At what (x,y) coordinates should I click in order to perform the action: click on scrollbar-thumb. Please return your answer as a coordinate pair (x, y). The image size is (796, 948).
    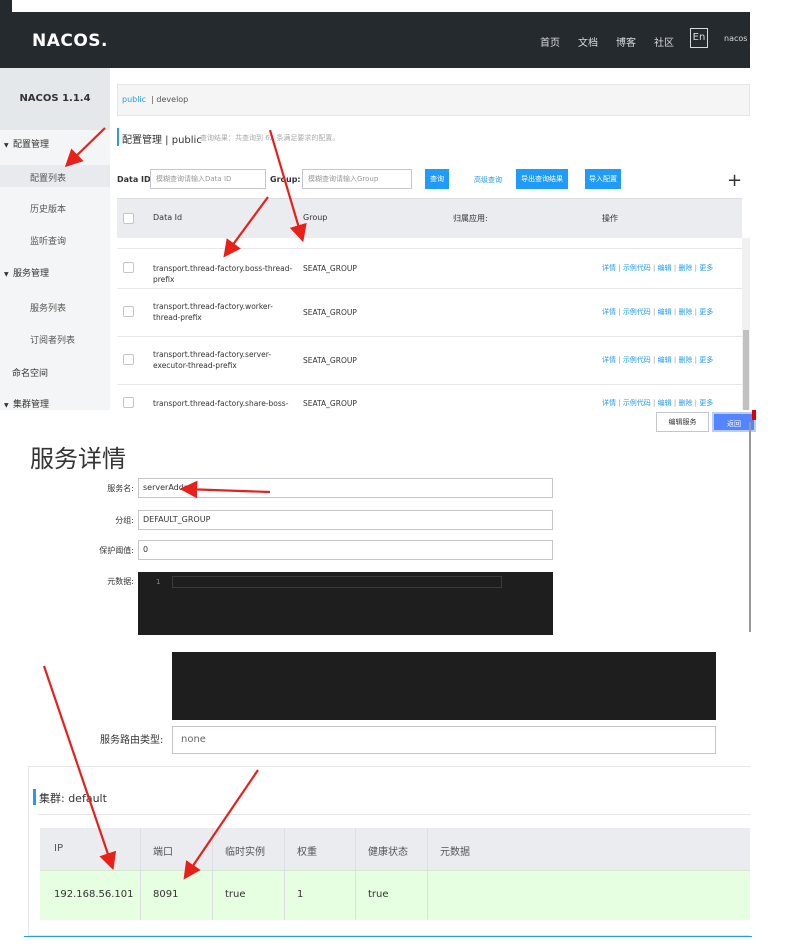
    Looking at the image, I should click on (746, 370).